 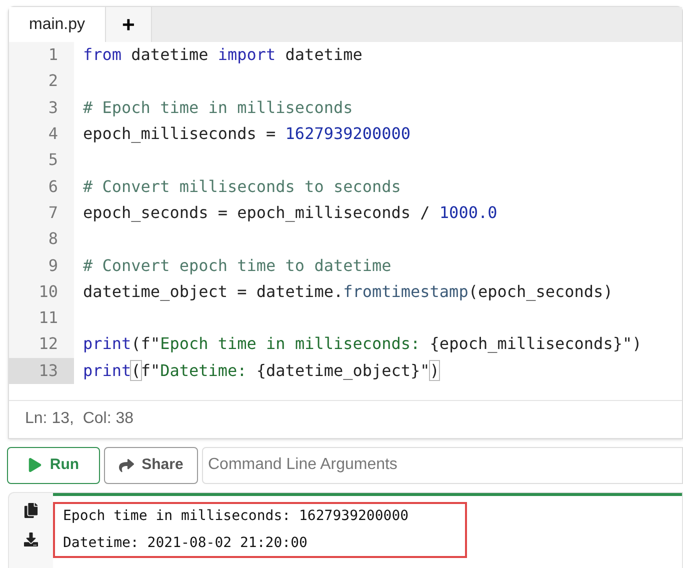 I want to click on output-line: Datetime: 2021-08-02 21:20:00, so click(x=185, y=543).